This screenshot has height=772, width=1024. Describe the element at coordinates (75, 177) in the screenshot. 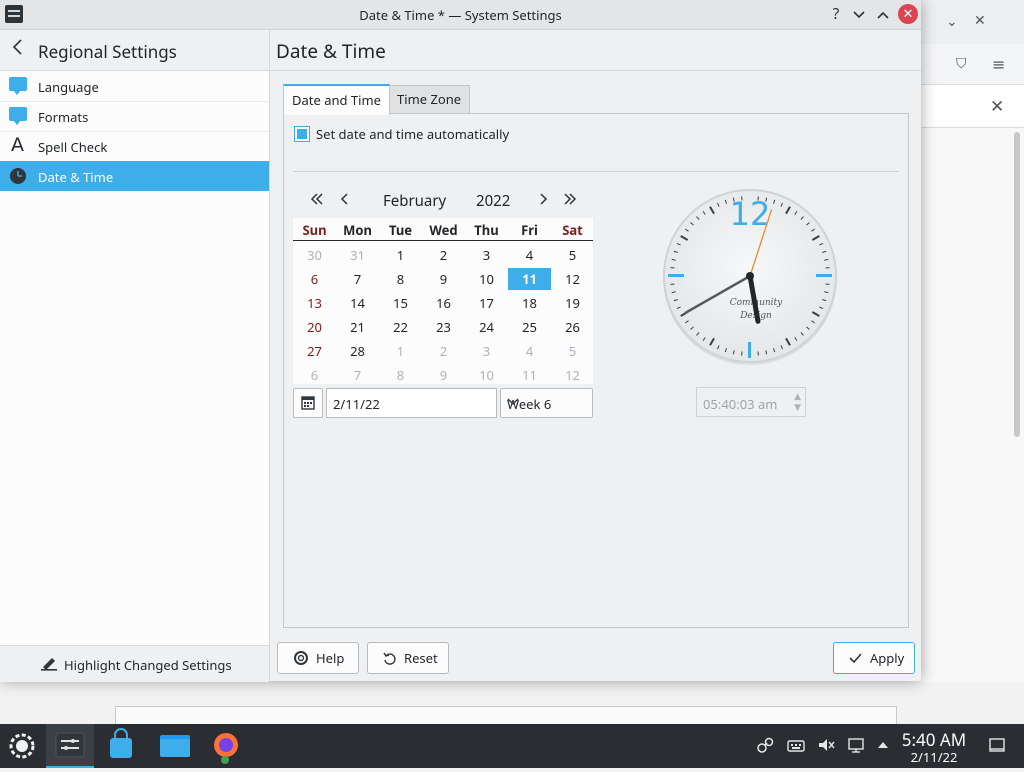

I see `sidebar-item-label: Date & Time` at that location.